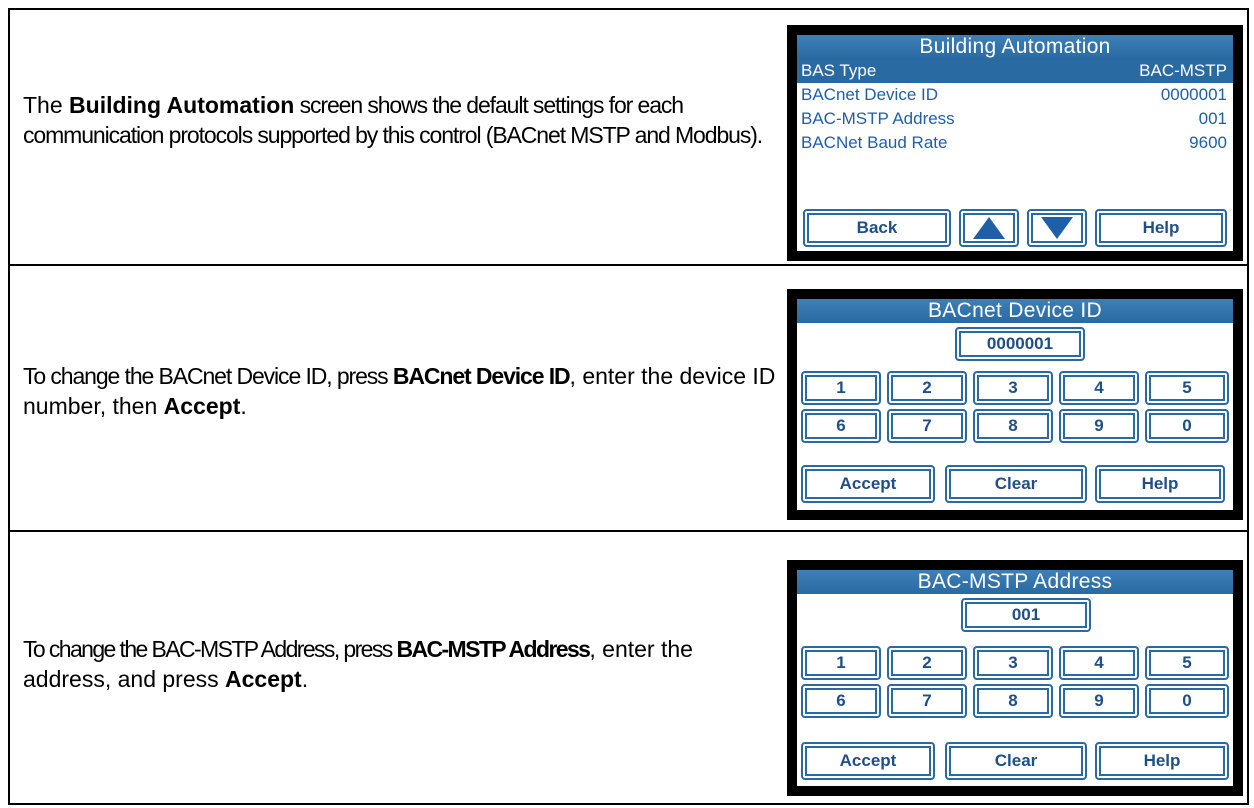  What do you see at coordinates (878, 118) in the screenshot?
I see `setting-label: BAC-MSTP Address` at bounding box center [878, 118].